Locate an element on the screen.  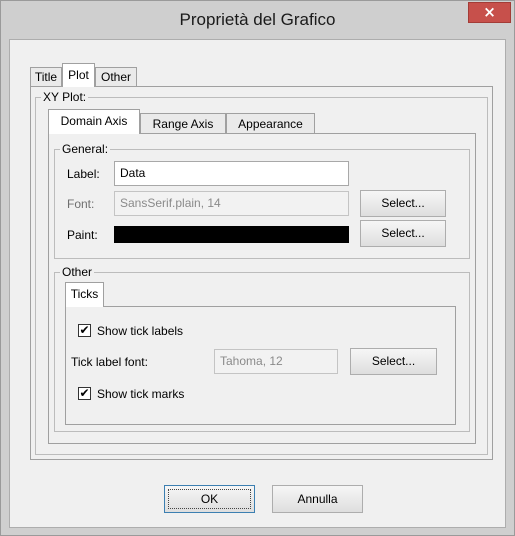
paint-color-swatch is located at coordinates (231, 234).